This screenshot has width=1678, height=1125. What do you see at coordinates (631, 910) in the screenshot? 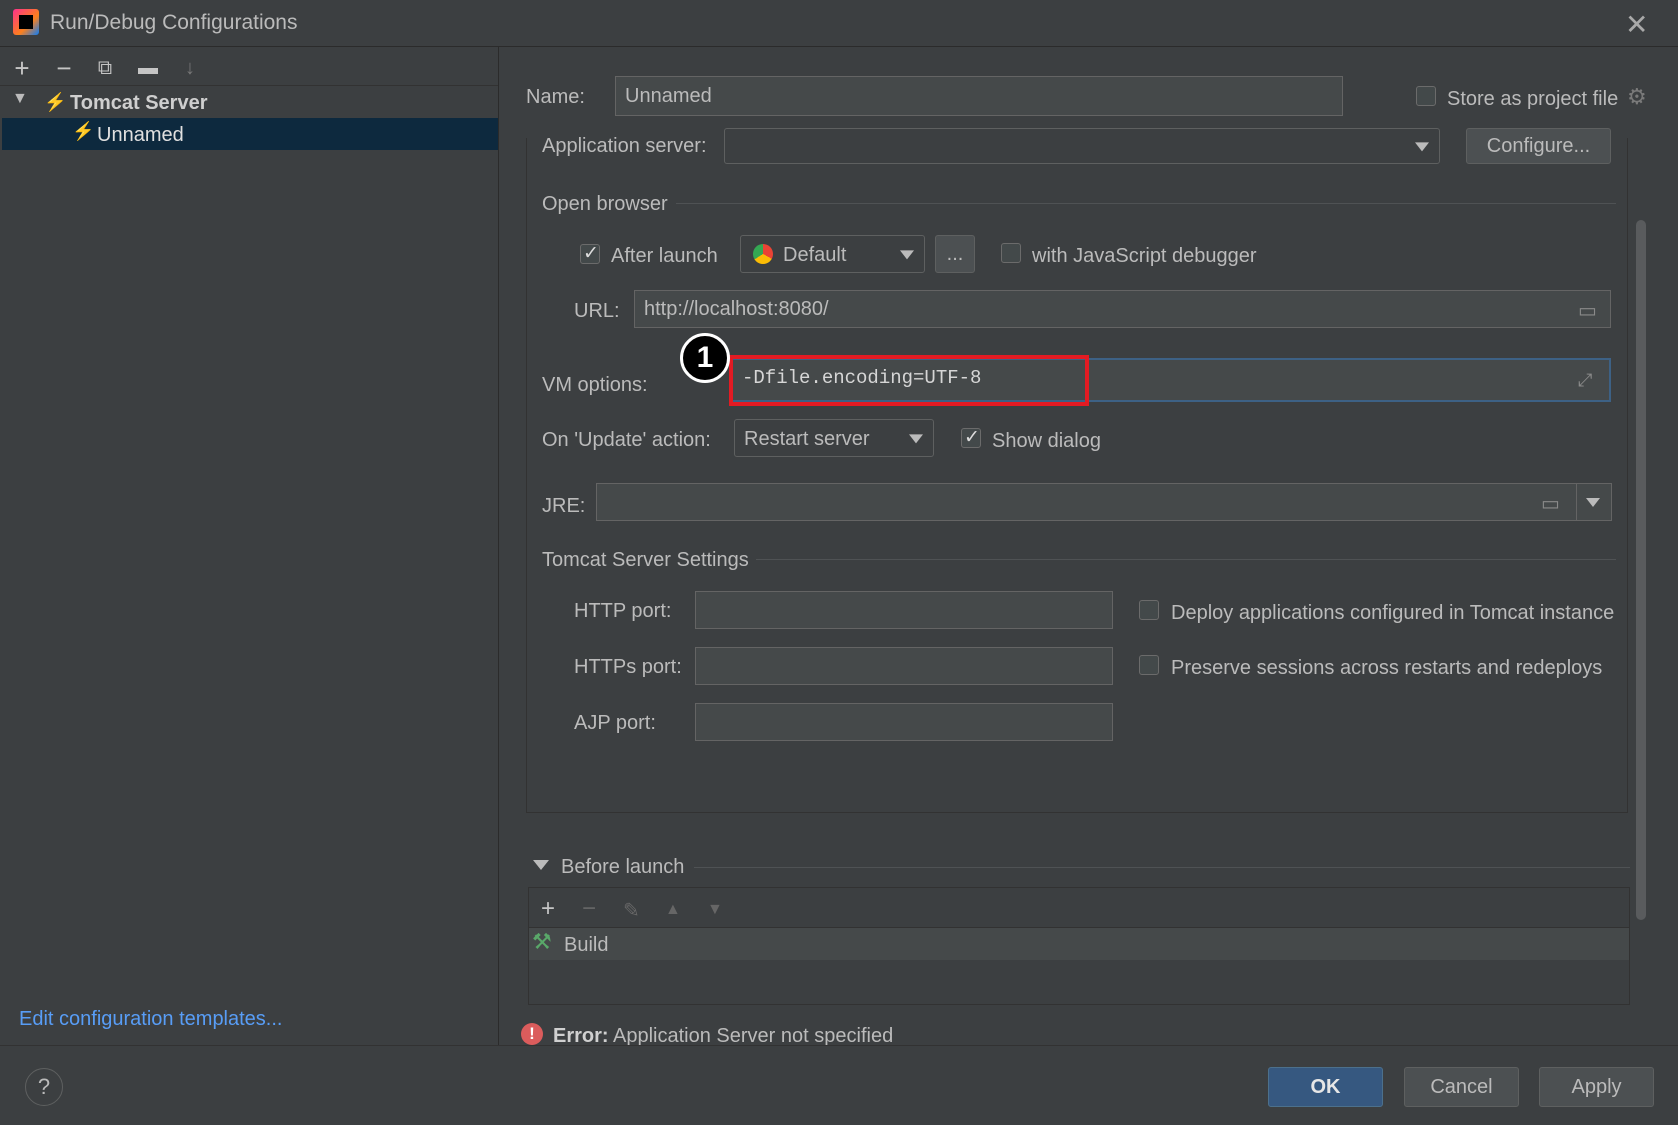
I see `edit-icon: ✎` at bounding box center [631, 910].